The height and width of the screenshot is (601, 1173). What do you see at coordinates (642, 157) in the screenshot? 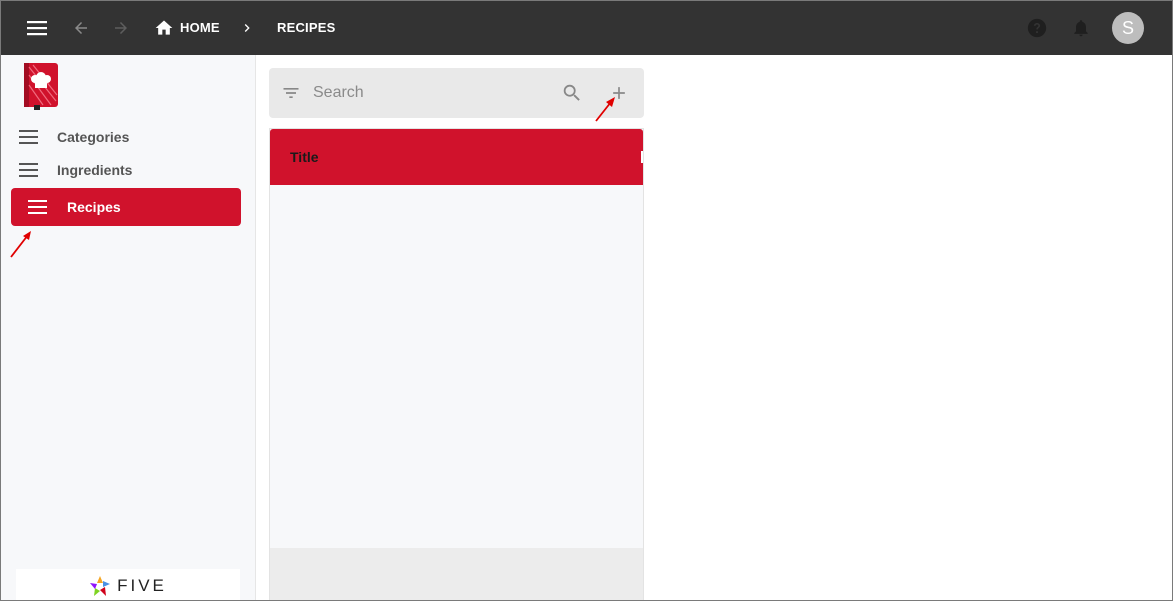
I see `header-edge-marker` at bounding box center [642, 157].